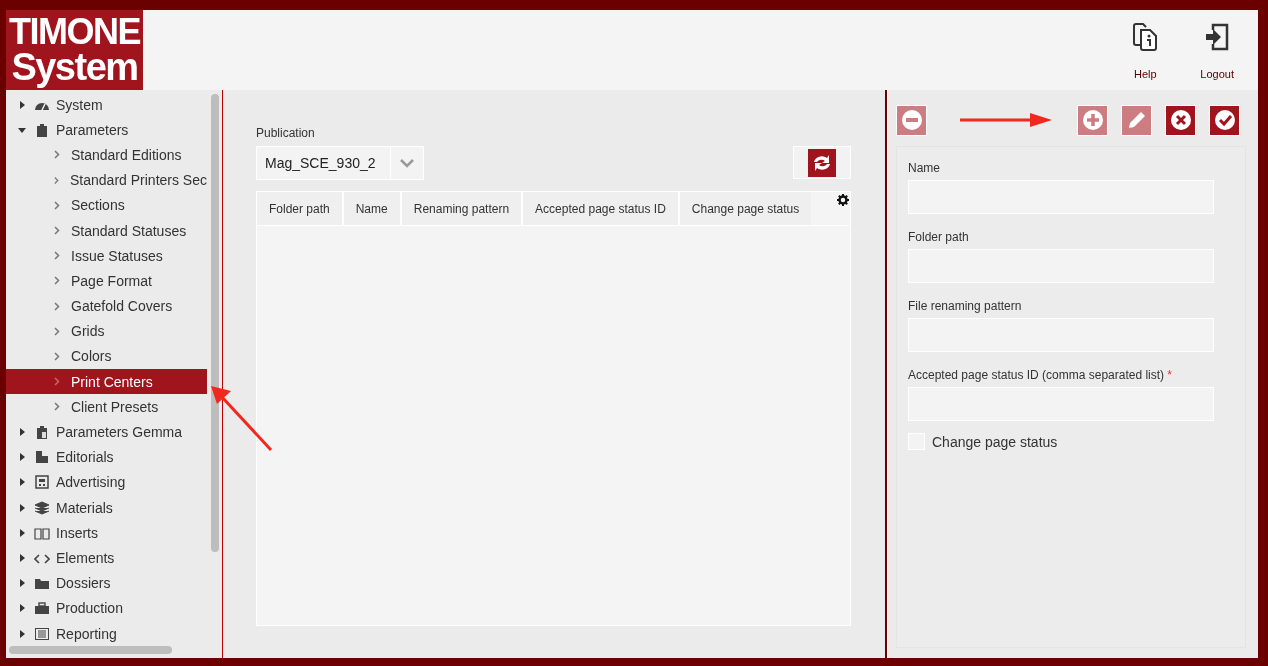 The width and height of the screenshot is (1268, 666). What do you see at coordinates (42, 507) in the screenshot?
I see `layers-icon` at bounding box center [42, 507].